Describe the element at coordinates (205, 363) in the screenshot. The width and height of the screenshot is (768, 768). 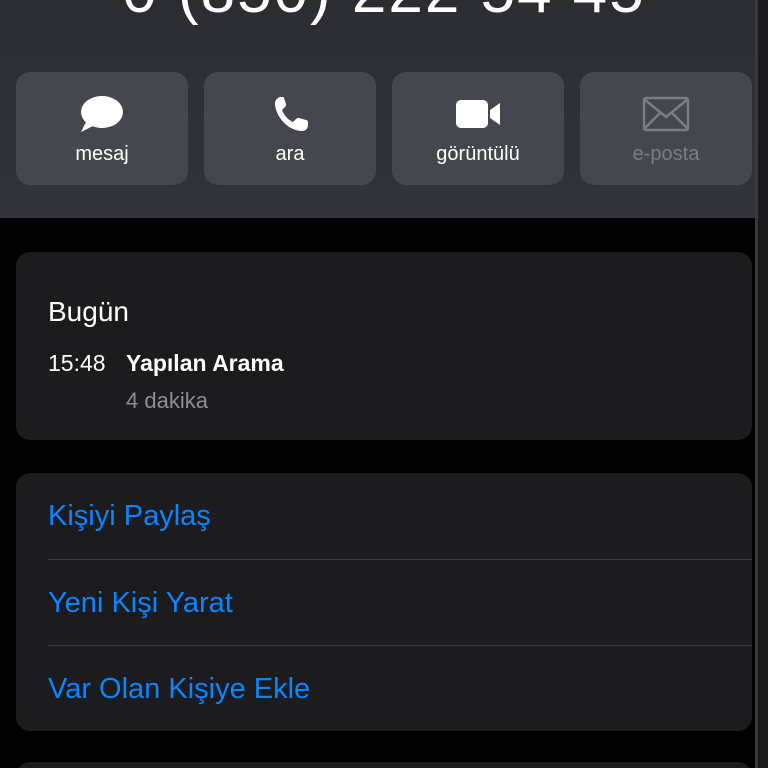
I see `call-type: Yapılan Arama` at that location.